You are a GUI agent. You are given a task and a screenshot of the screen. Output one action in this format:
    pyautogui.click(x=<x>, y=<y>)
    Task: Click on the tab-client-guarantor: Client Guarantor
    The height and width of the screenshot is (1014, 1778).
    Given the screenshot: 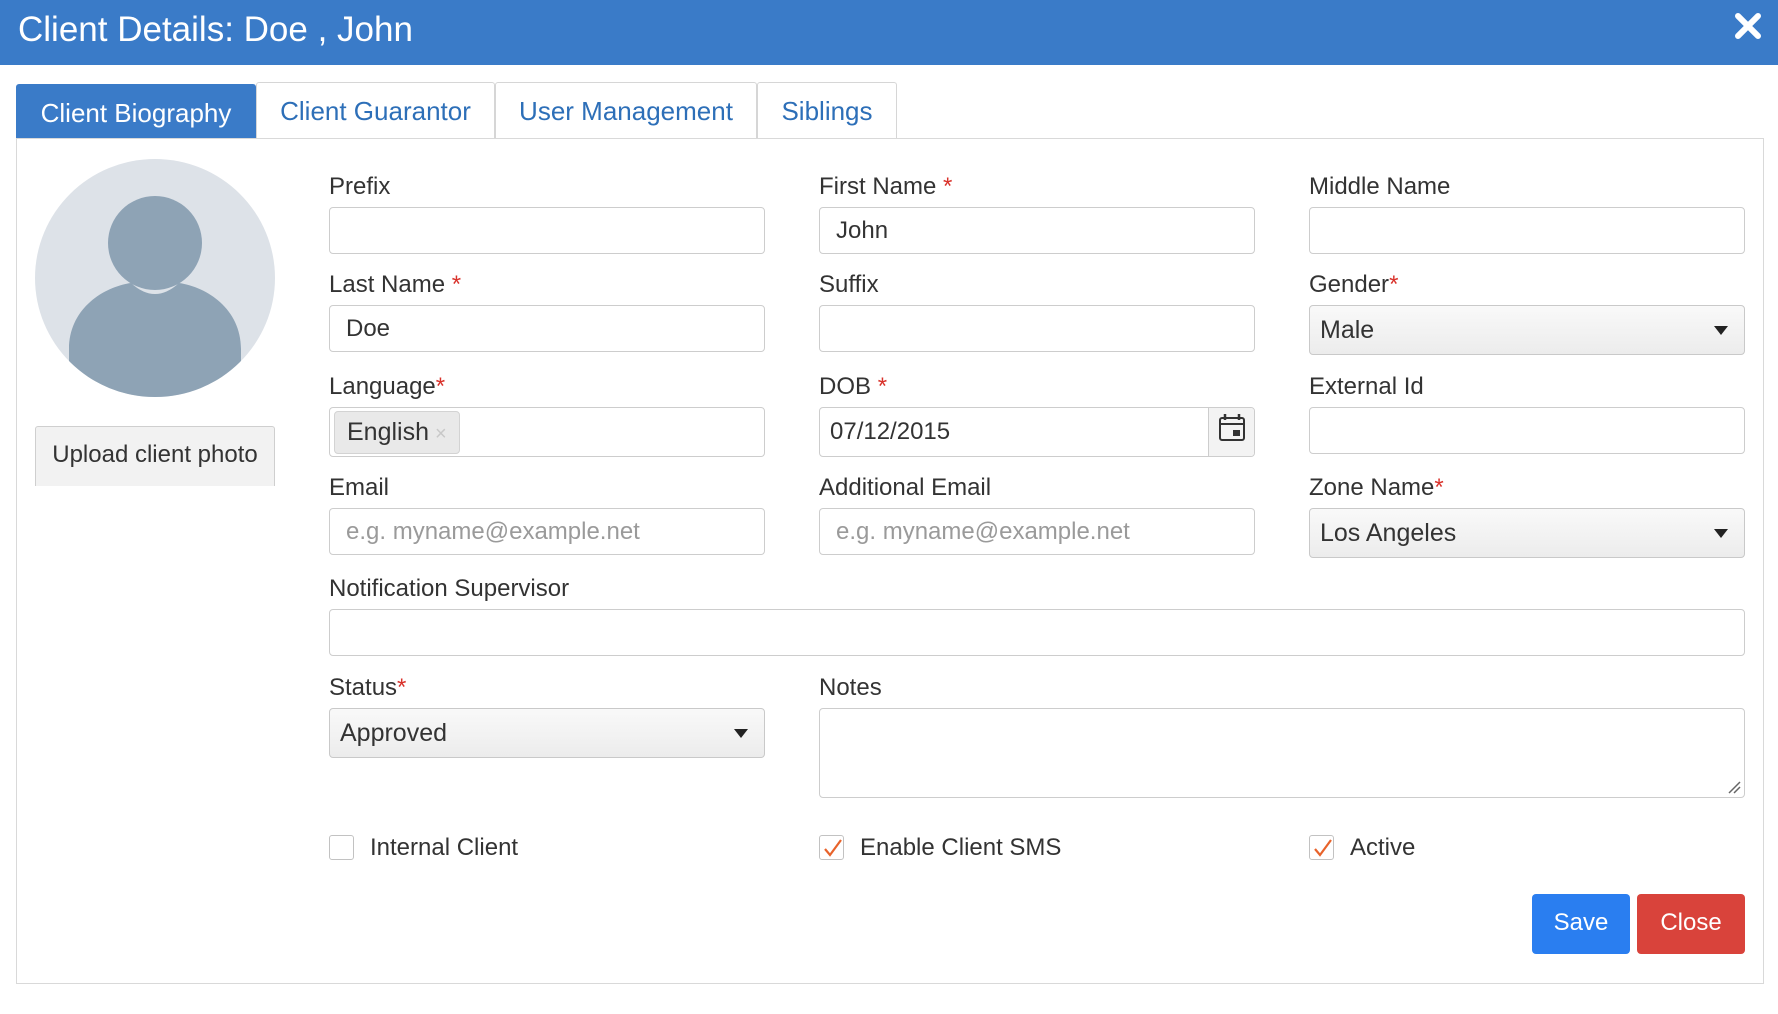 What is the action you would take?
    pyautogui.click(x=375, y=110)
    